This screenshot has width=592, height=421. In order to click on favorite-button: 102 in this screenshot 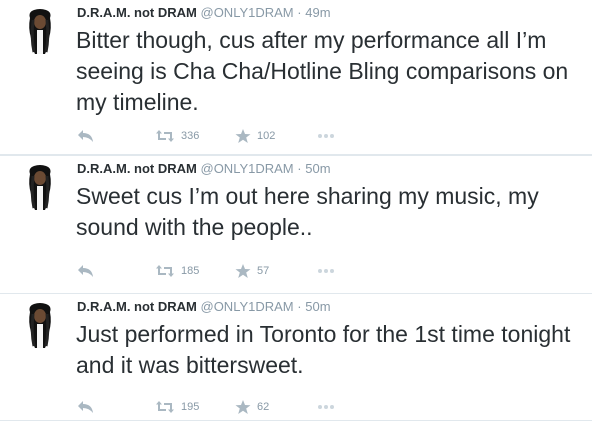, I will do `click(255, 136)`.